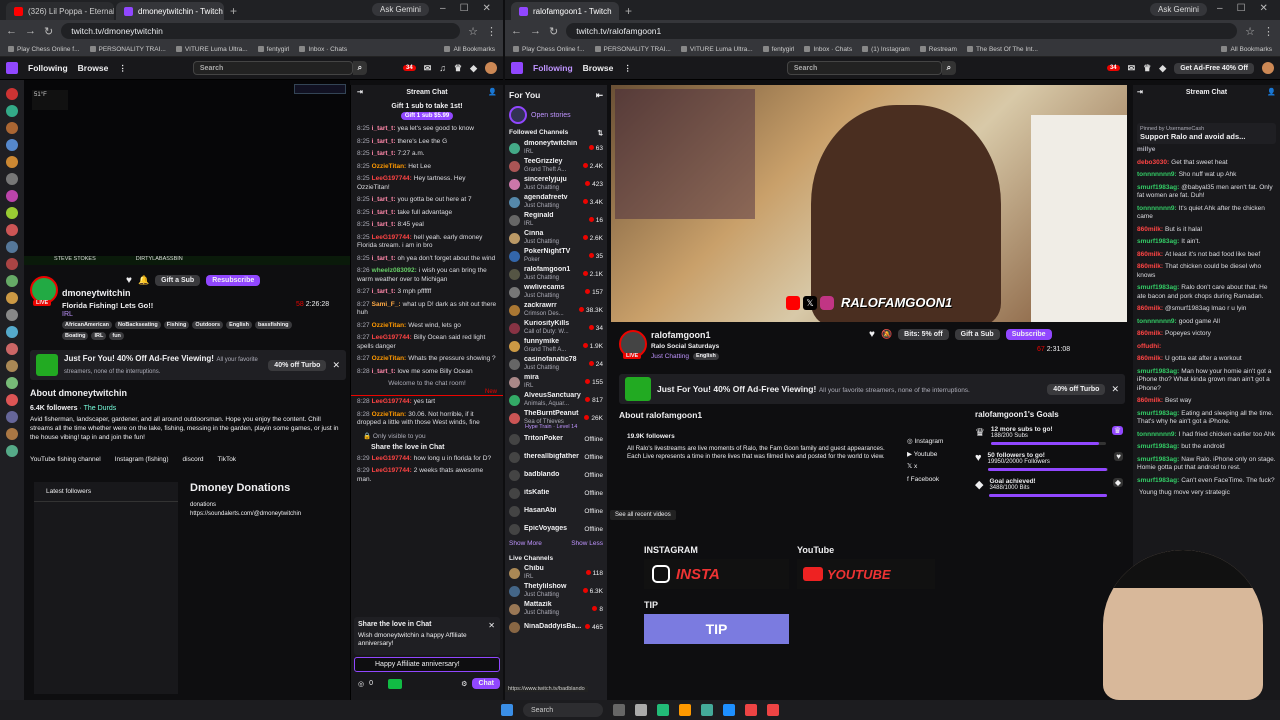 This screenshot has height=720, width=1280. Describe the element at coordinates (75, 336) in the screenshot. I see `tag: Boating` at that location.